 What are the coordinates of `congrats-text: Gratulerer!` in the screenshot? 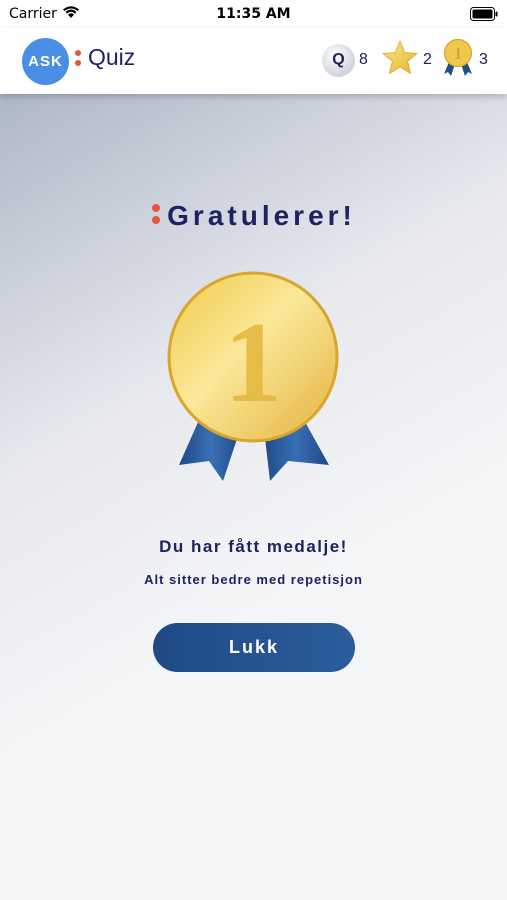 It's located at (261, 215).